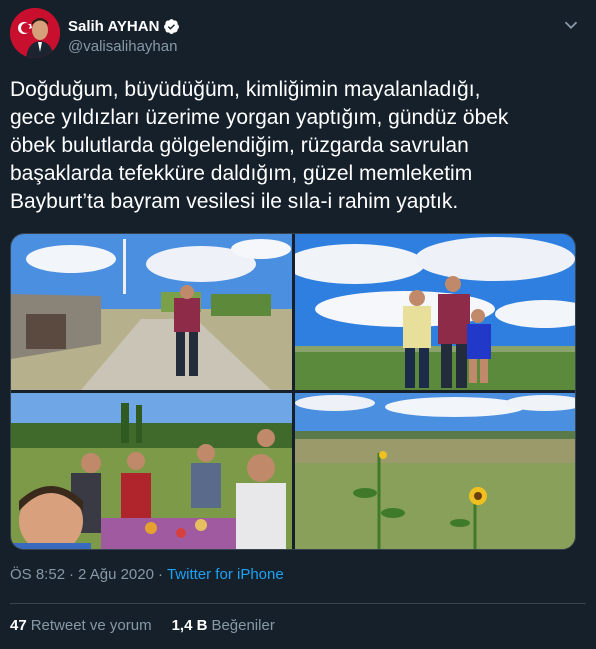  I want to click on tweet-time: ÖS 8:52, so click(37, 574).